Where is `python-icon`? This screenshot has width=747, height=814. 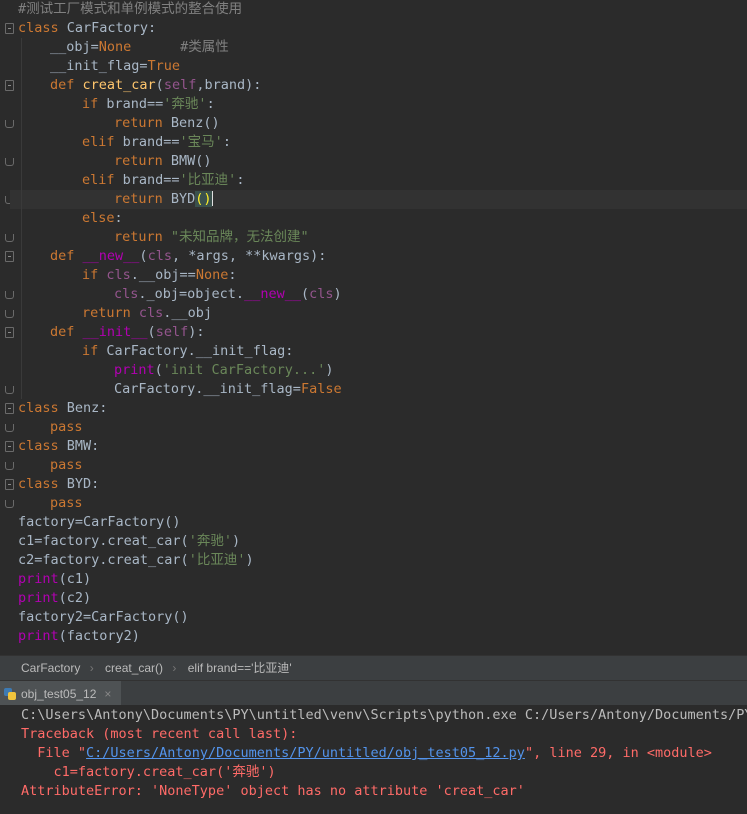
python-icon is located at coordinates (10, 694).